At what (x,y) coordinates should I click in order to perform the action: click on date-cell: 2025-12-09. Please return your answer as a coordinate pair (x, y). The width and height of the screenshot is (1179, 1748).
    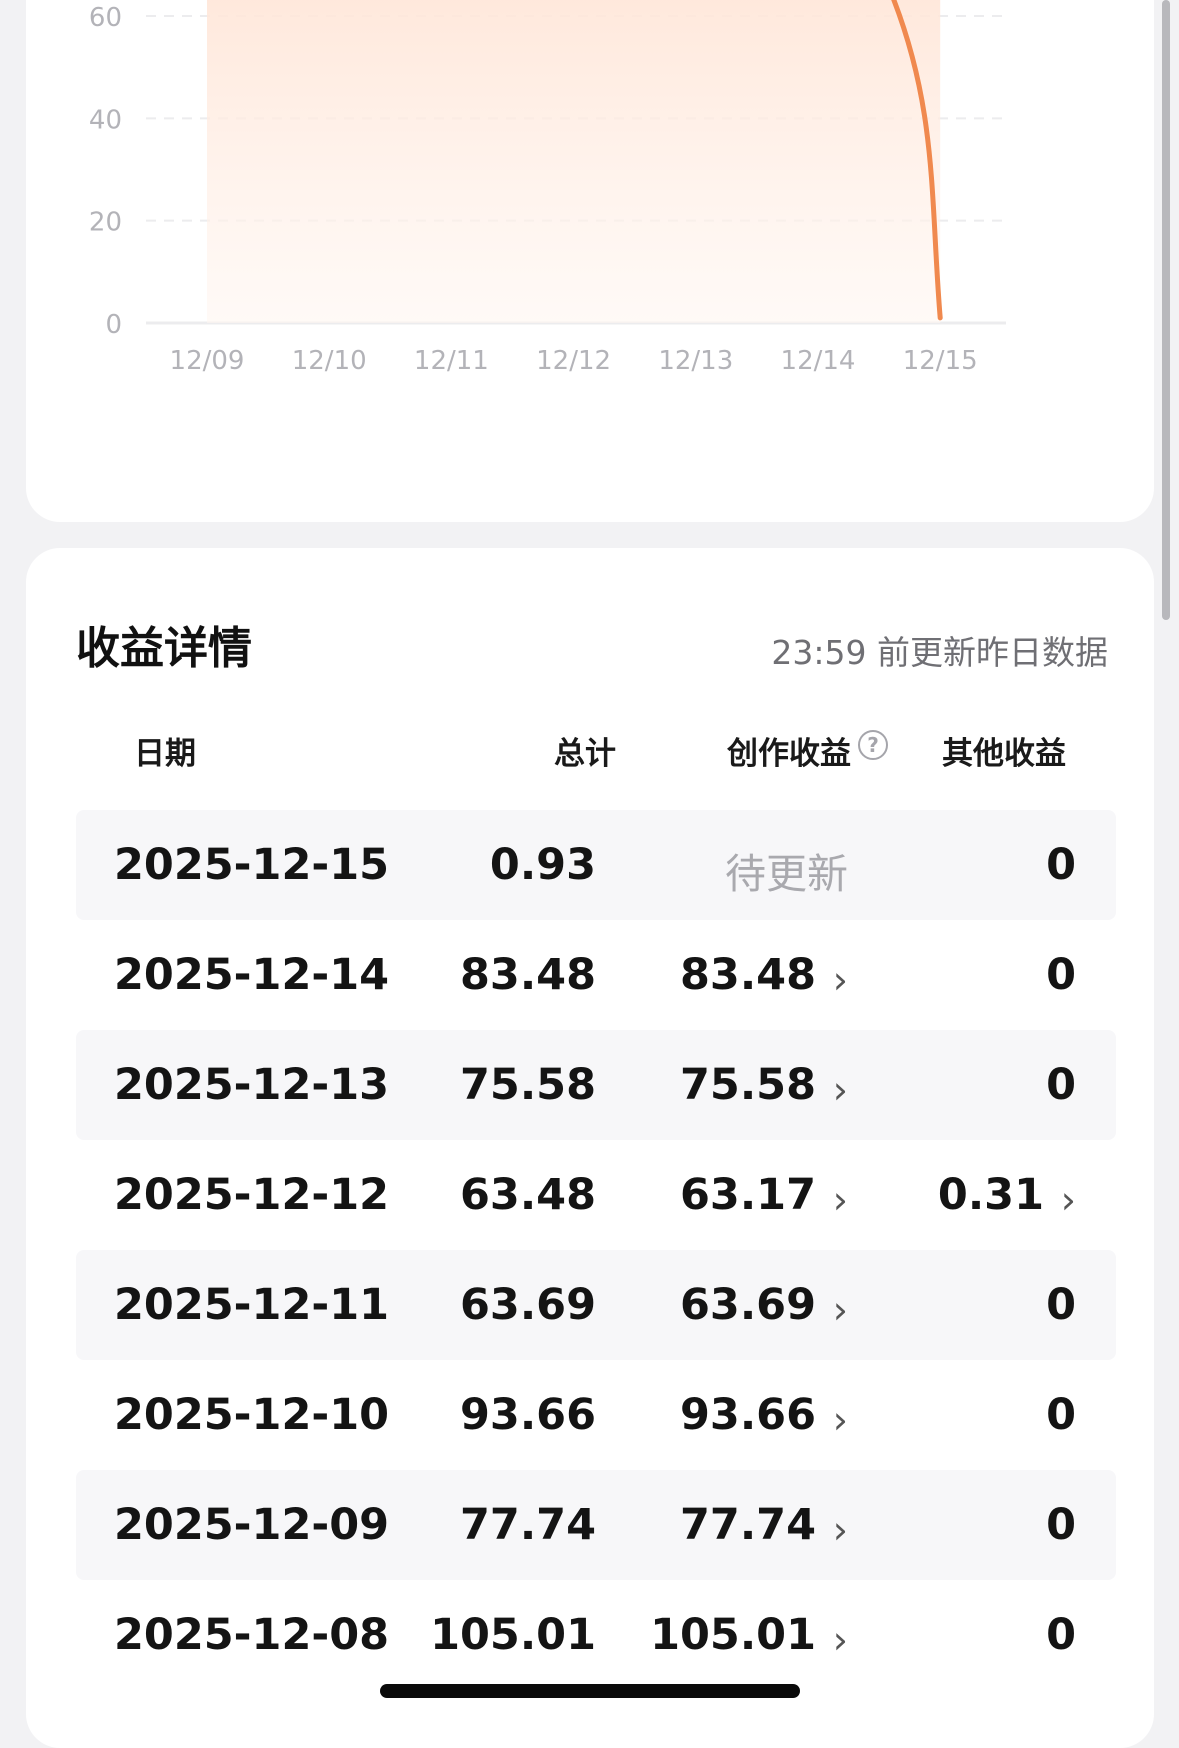
    Looking at the image, I should click on (252, 1525).